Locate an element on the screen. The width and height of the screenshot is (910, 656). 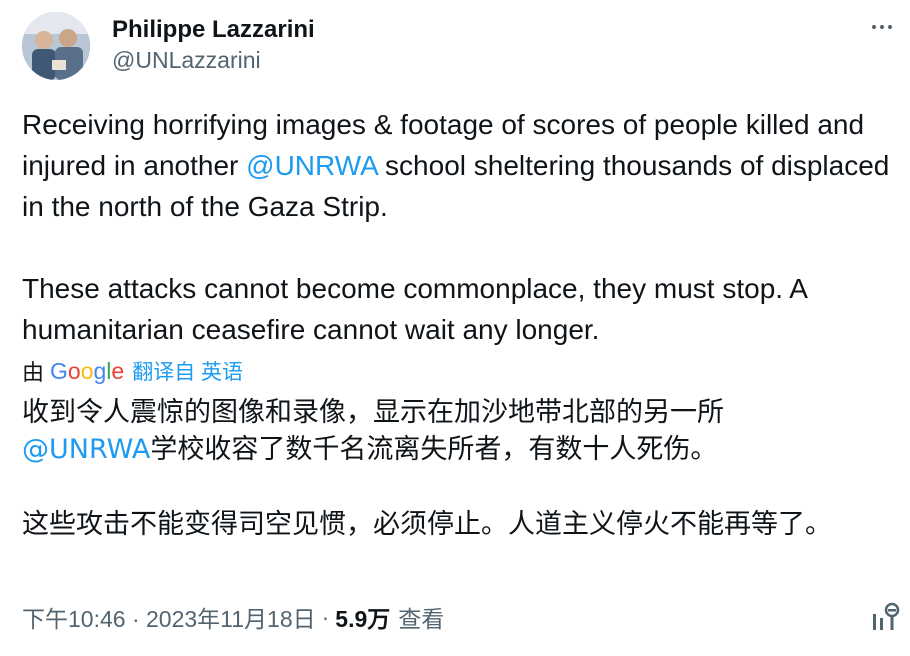
more-icon is located at coordinates (882, 27).